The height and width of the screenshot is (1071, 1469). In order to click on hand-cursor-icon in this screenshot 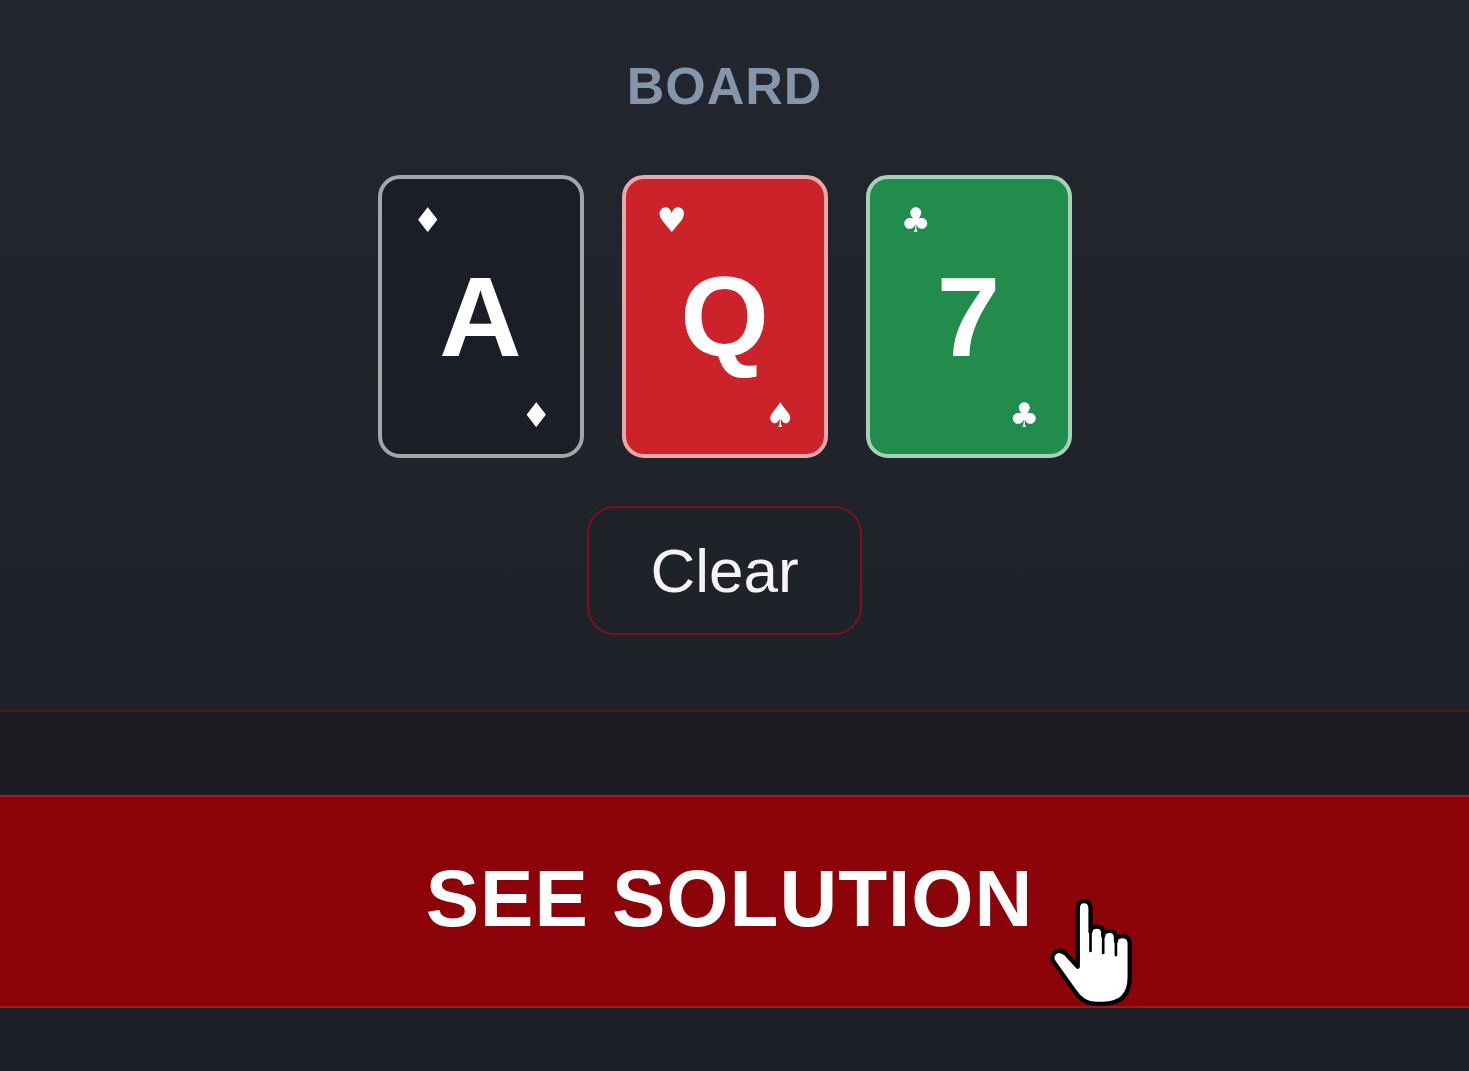, I will do `click(1090, 953)`.